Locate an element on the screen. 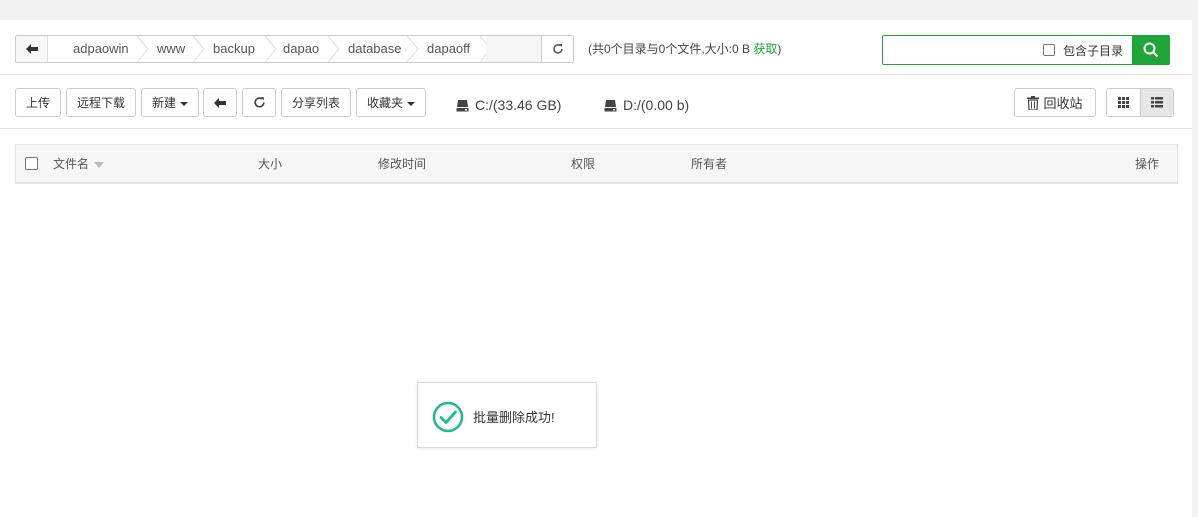 This screenshot has width=1198, height=517. search-button is located at coordinates (1151, 50).